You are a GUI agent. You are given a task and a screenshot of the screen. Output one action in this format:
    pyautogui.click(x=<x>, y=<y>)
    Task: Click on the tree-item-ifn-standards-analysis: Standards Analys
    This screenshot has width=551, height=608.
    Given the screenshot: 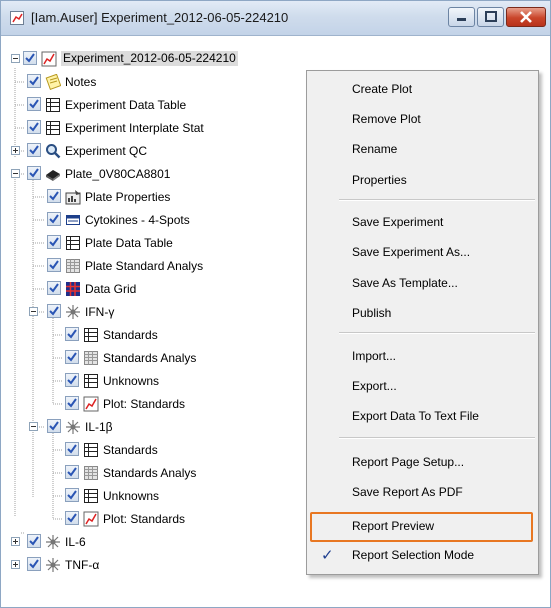 What is the action you would take?
    pyautogui.click(x=153, y=358)
    